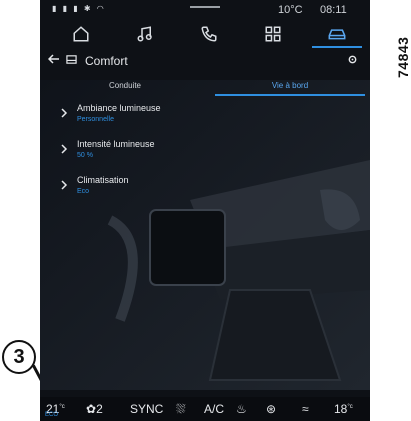 This screenshot has width=411, height=421. Describe the element at coordinates (52, 415) in the screenshot. I see `eco-label: ECO` at that location.